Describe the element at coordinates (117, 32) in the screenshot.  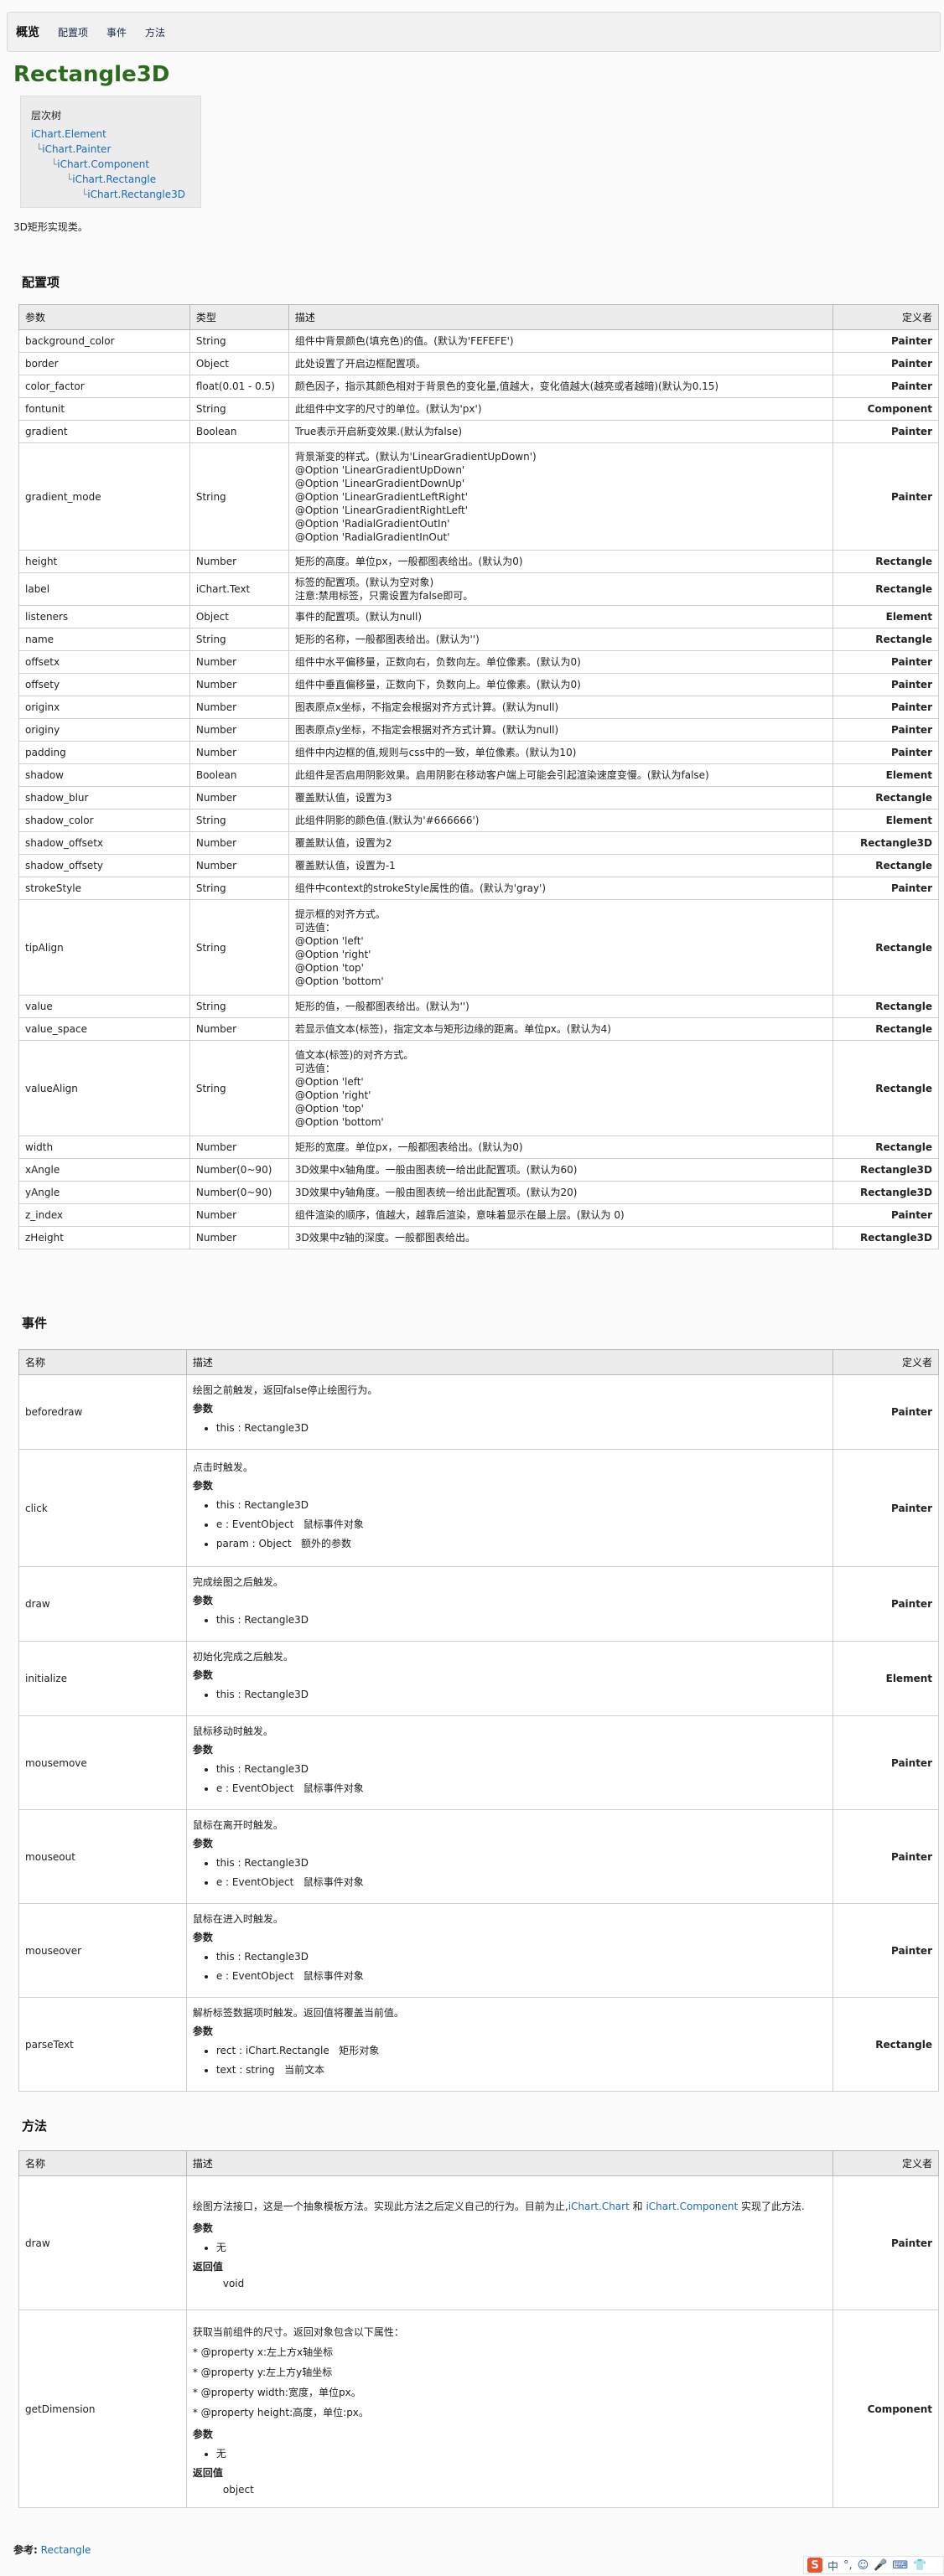
I see `nav-events: 事件` at that location.